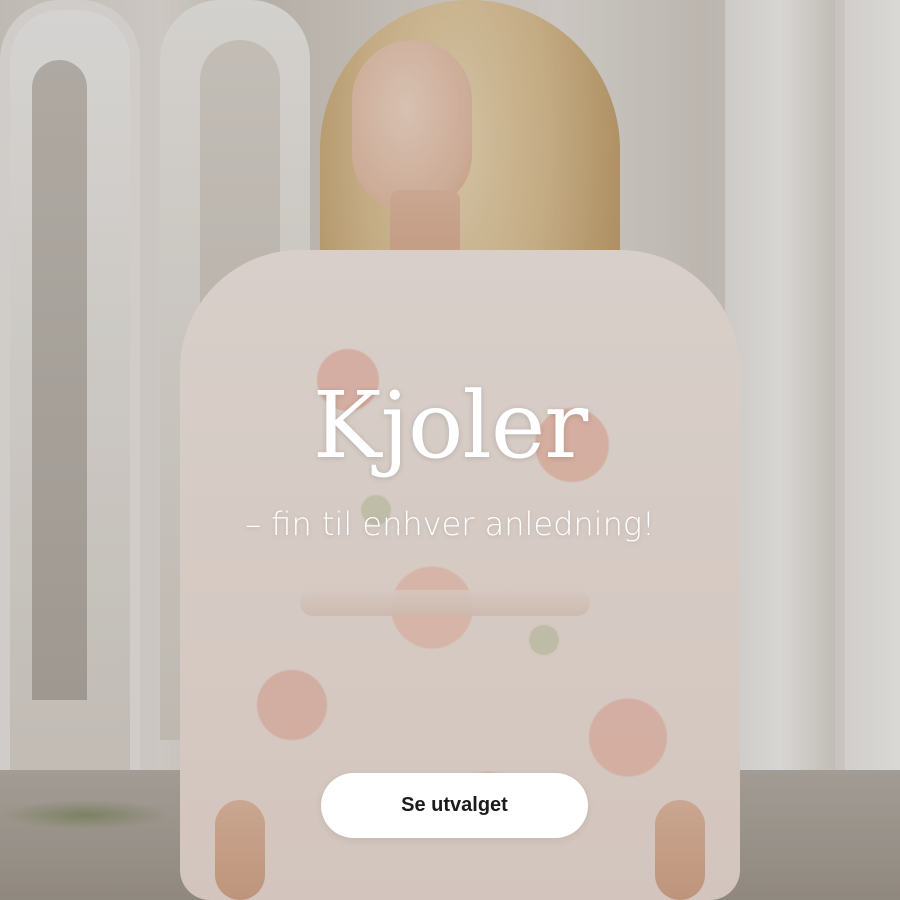 This screenshot has height=900, width=900. What do you see at coordinates (450, 425) in the screenshot?
I see `hero-title: Kjoler` at bounding box center [450, 425].